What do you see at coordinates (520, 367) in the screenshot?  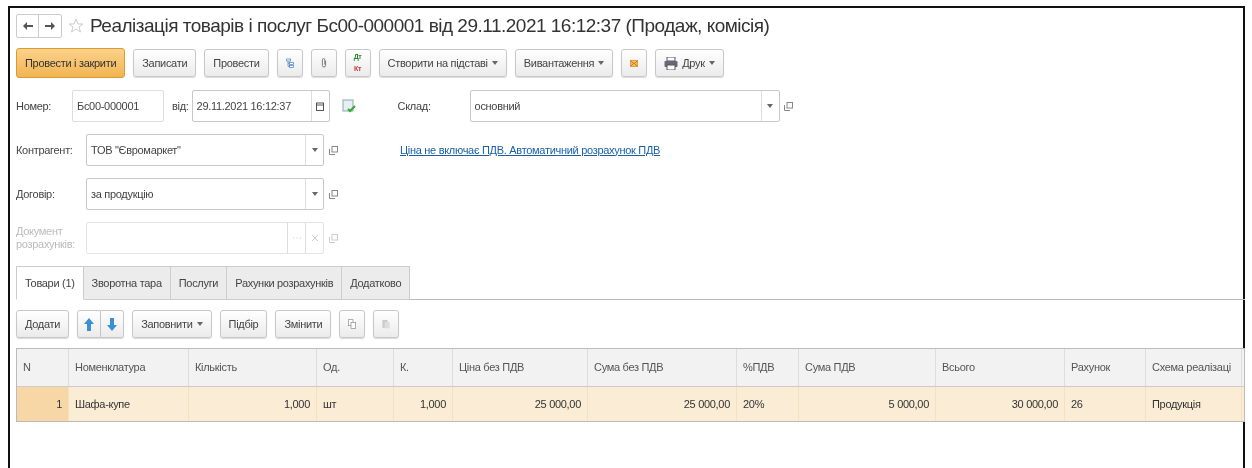 I see `column-header: Ціна без ПДВ` at bounding box center [520, 367].